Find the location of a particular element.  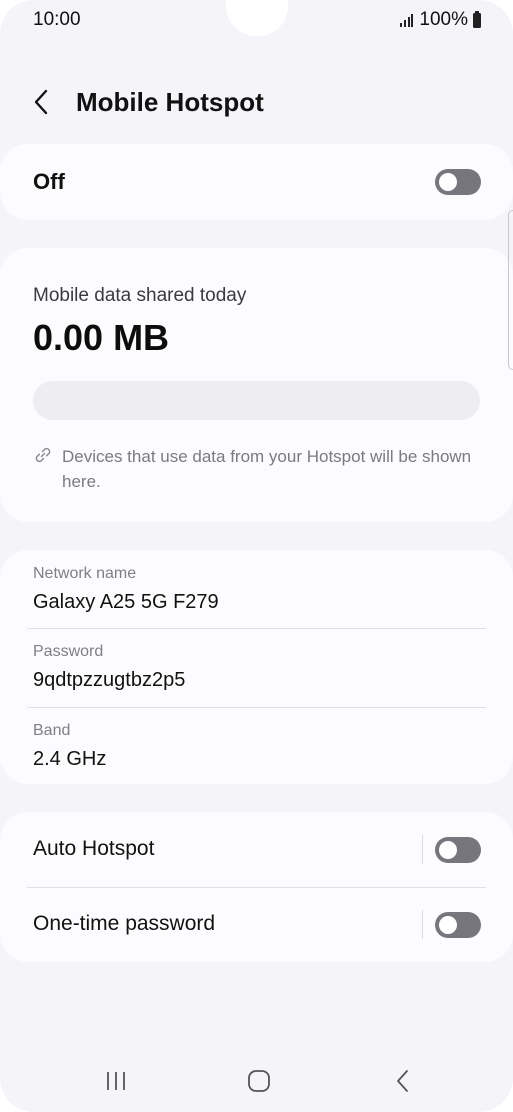

usage-label: Mobile data shared today is located at coordinates (140, 295).